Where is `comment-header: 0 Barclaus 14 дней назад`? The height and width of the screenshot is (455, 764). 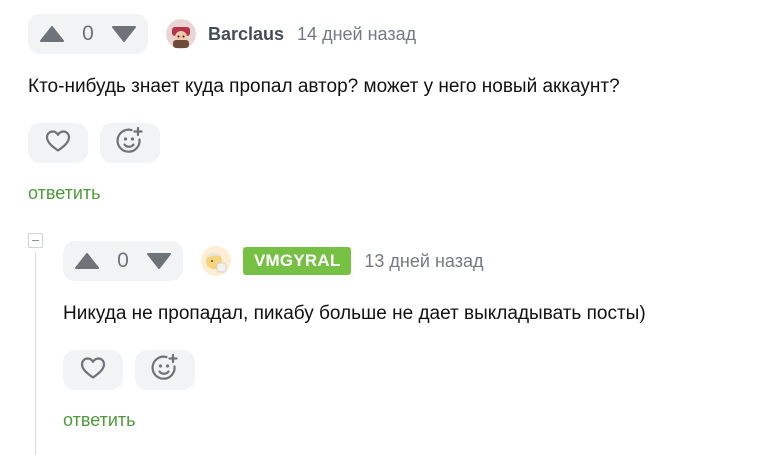
comment-header: 0 Barclaus 14 дней назад is located at coordinates (222, 34).